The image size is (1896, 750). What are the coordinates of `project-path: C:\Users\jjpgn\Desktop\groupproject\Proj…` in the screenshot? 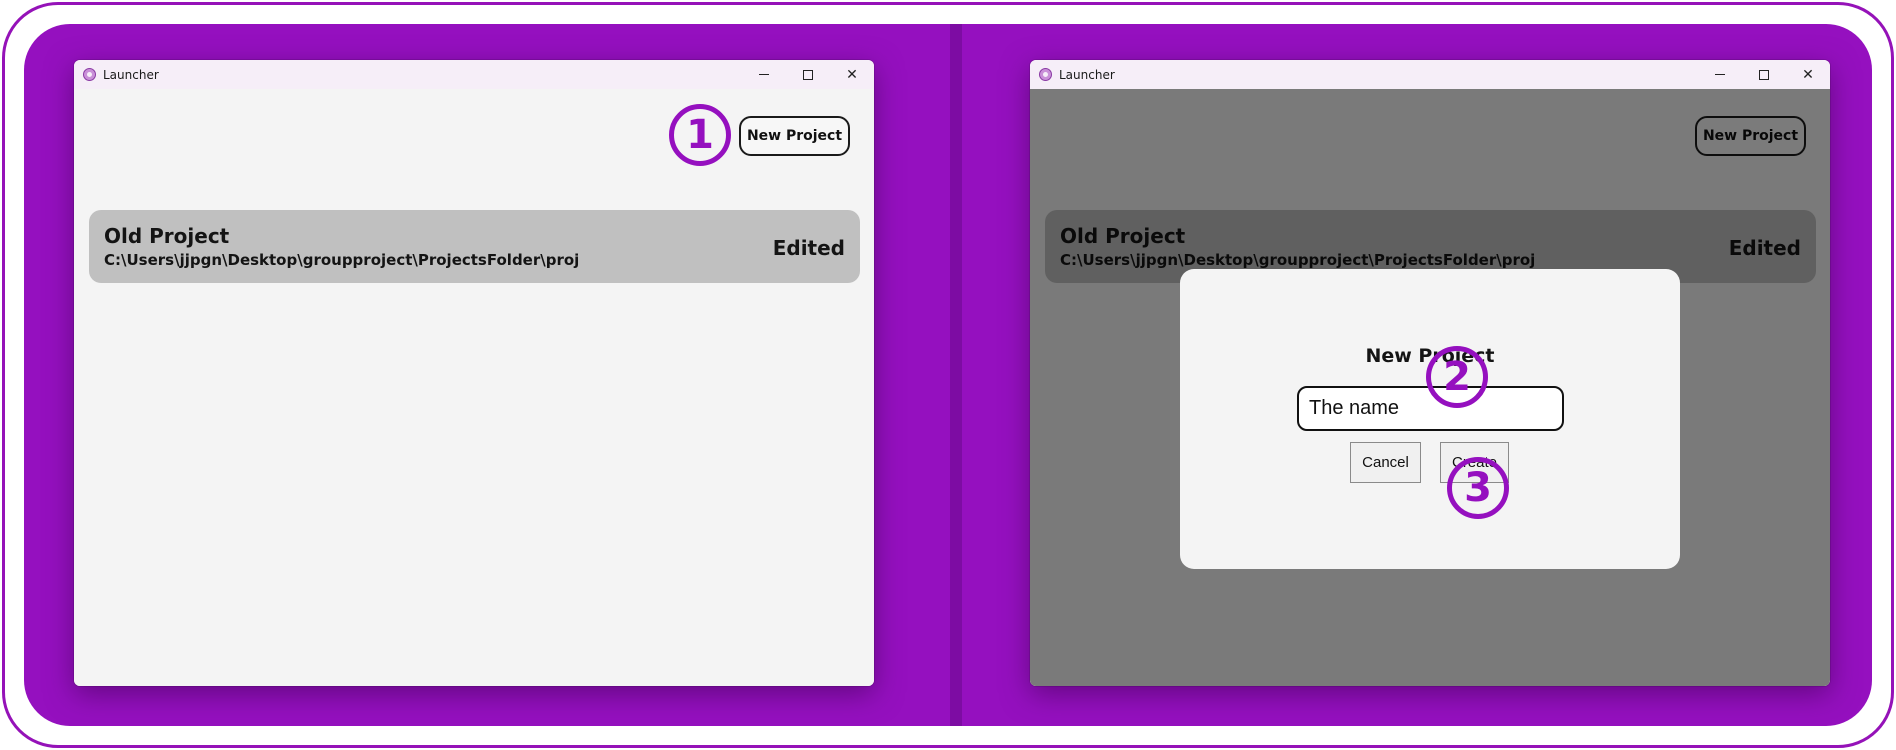 It's located at (342, 260).